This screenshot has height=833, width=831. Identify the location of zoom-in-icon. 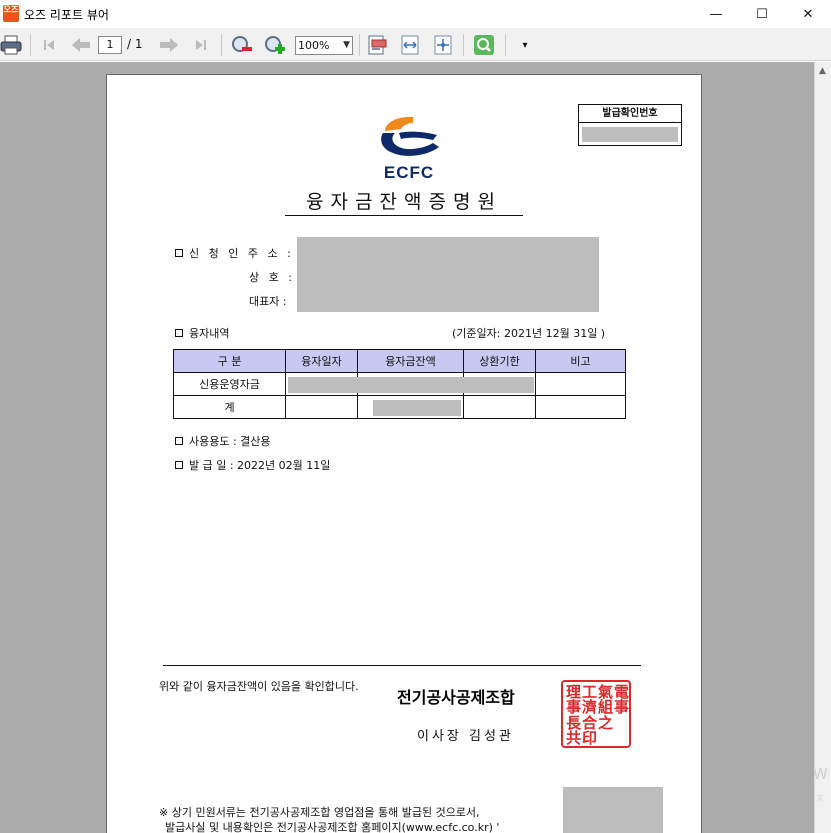
(275, 45).